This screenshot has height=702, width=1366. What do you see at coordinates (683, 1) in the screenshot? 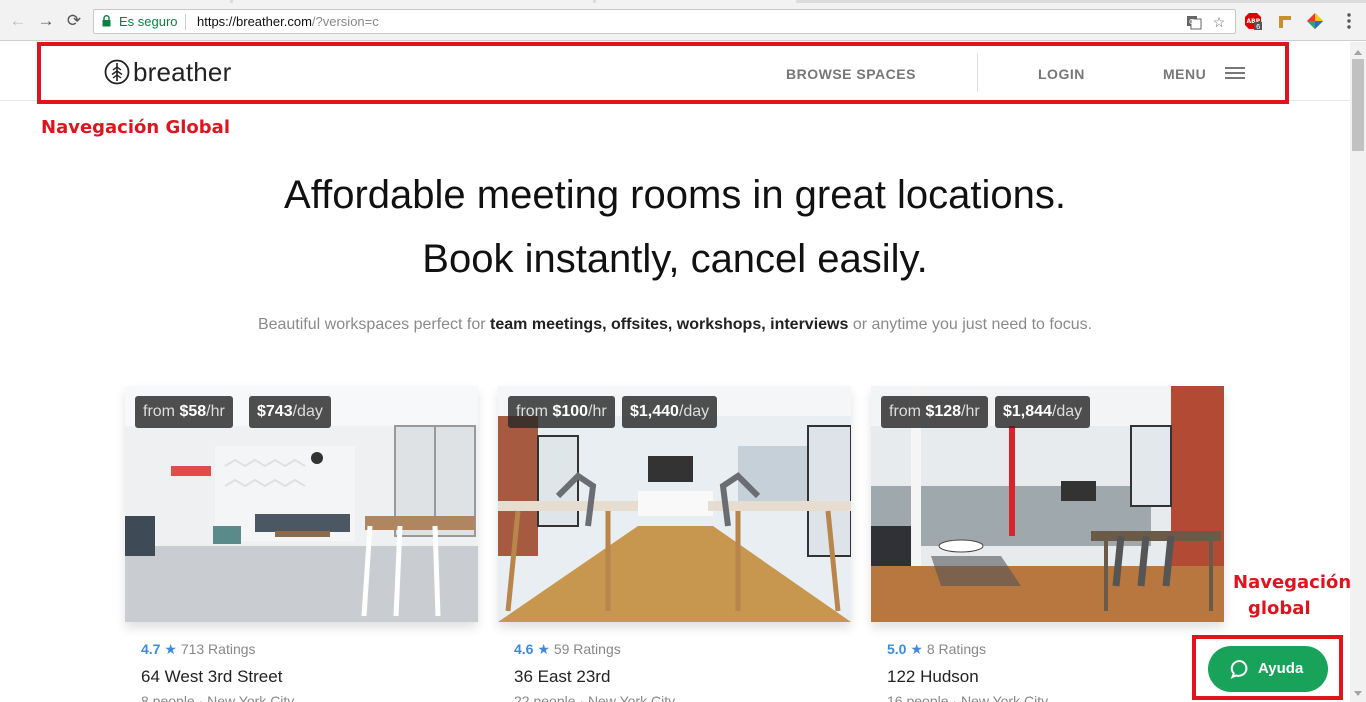
I see `tab-strip` at bounding box center [683, 1].